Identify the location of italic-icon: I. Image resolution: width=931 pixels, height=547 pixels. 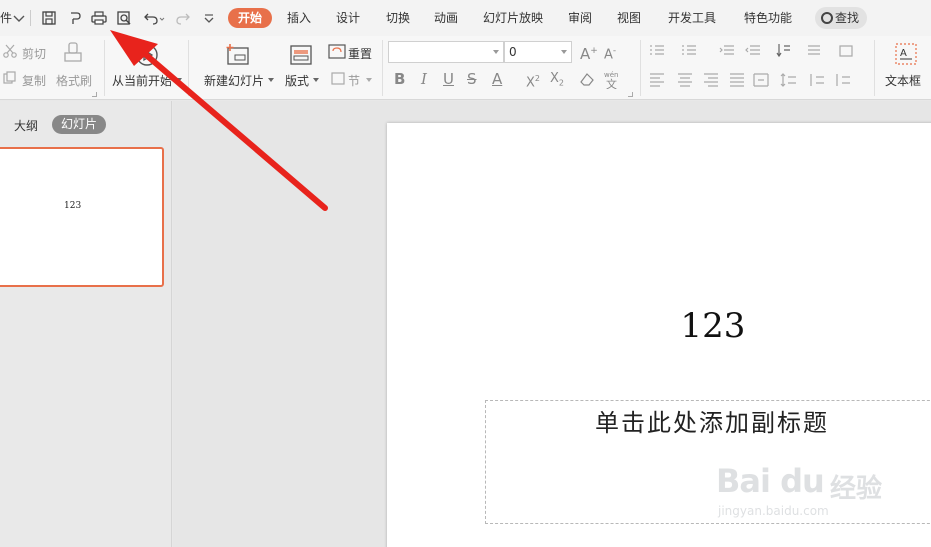
(424, 79).